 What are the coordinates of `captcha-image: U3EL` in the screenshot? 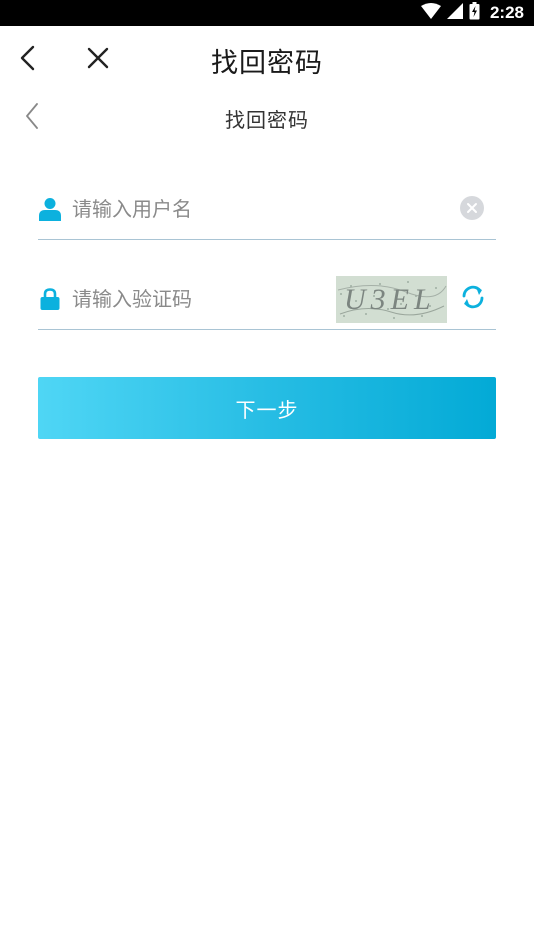 It's located at (391, 299).